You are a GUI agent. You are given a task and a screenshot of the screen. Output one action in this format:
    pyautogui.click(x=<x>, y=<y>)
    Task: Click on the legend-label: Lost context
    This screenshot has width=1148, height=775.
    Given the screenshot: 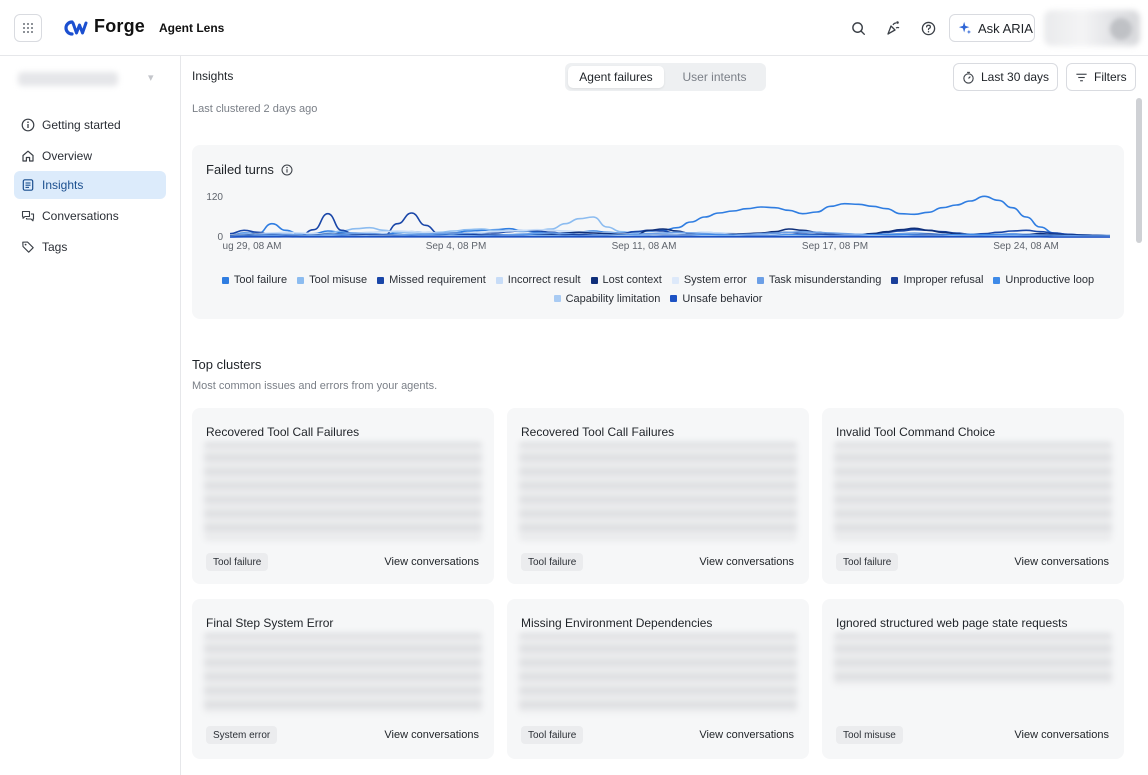 What is the action you would take?
    pyautogui.click(x=632, y=280)
    